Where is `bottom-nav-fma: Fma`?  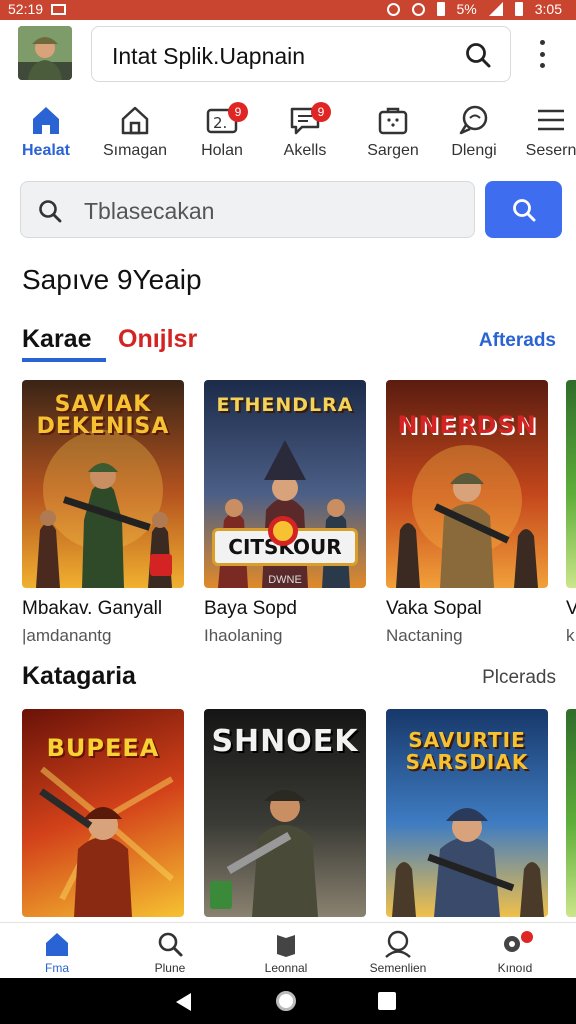
bottom-nav-fma: Fma is located at coordinates (57, 952).